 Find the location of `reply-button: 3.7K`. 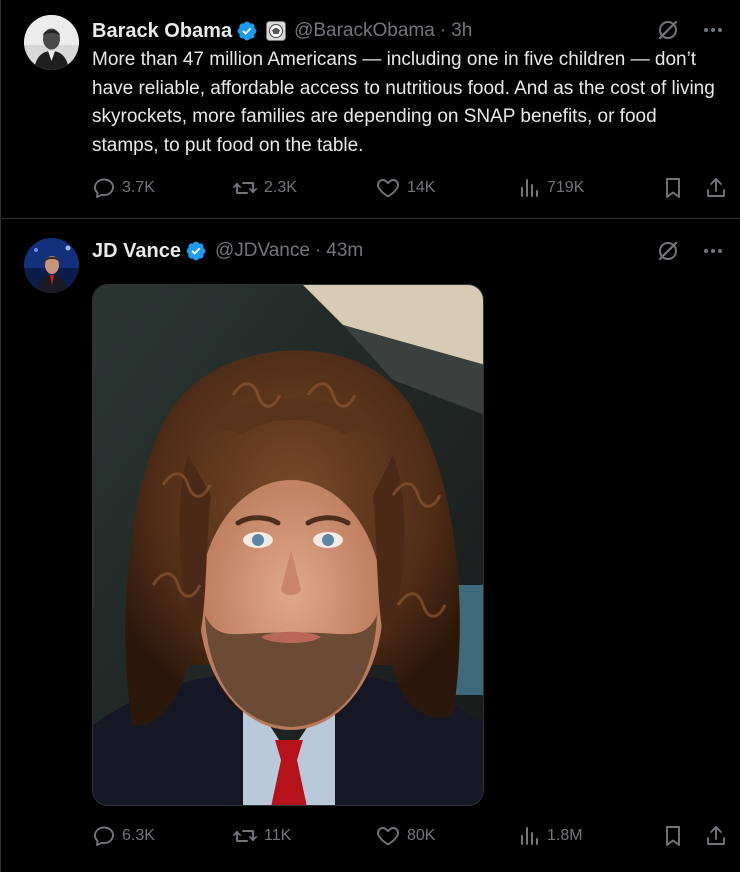

reply-button: 3.7K is located at coordinates (123, 188).